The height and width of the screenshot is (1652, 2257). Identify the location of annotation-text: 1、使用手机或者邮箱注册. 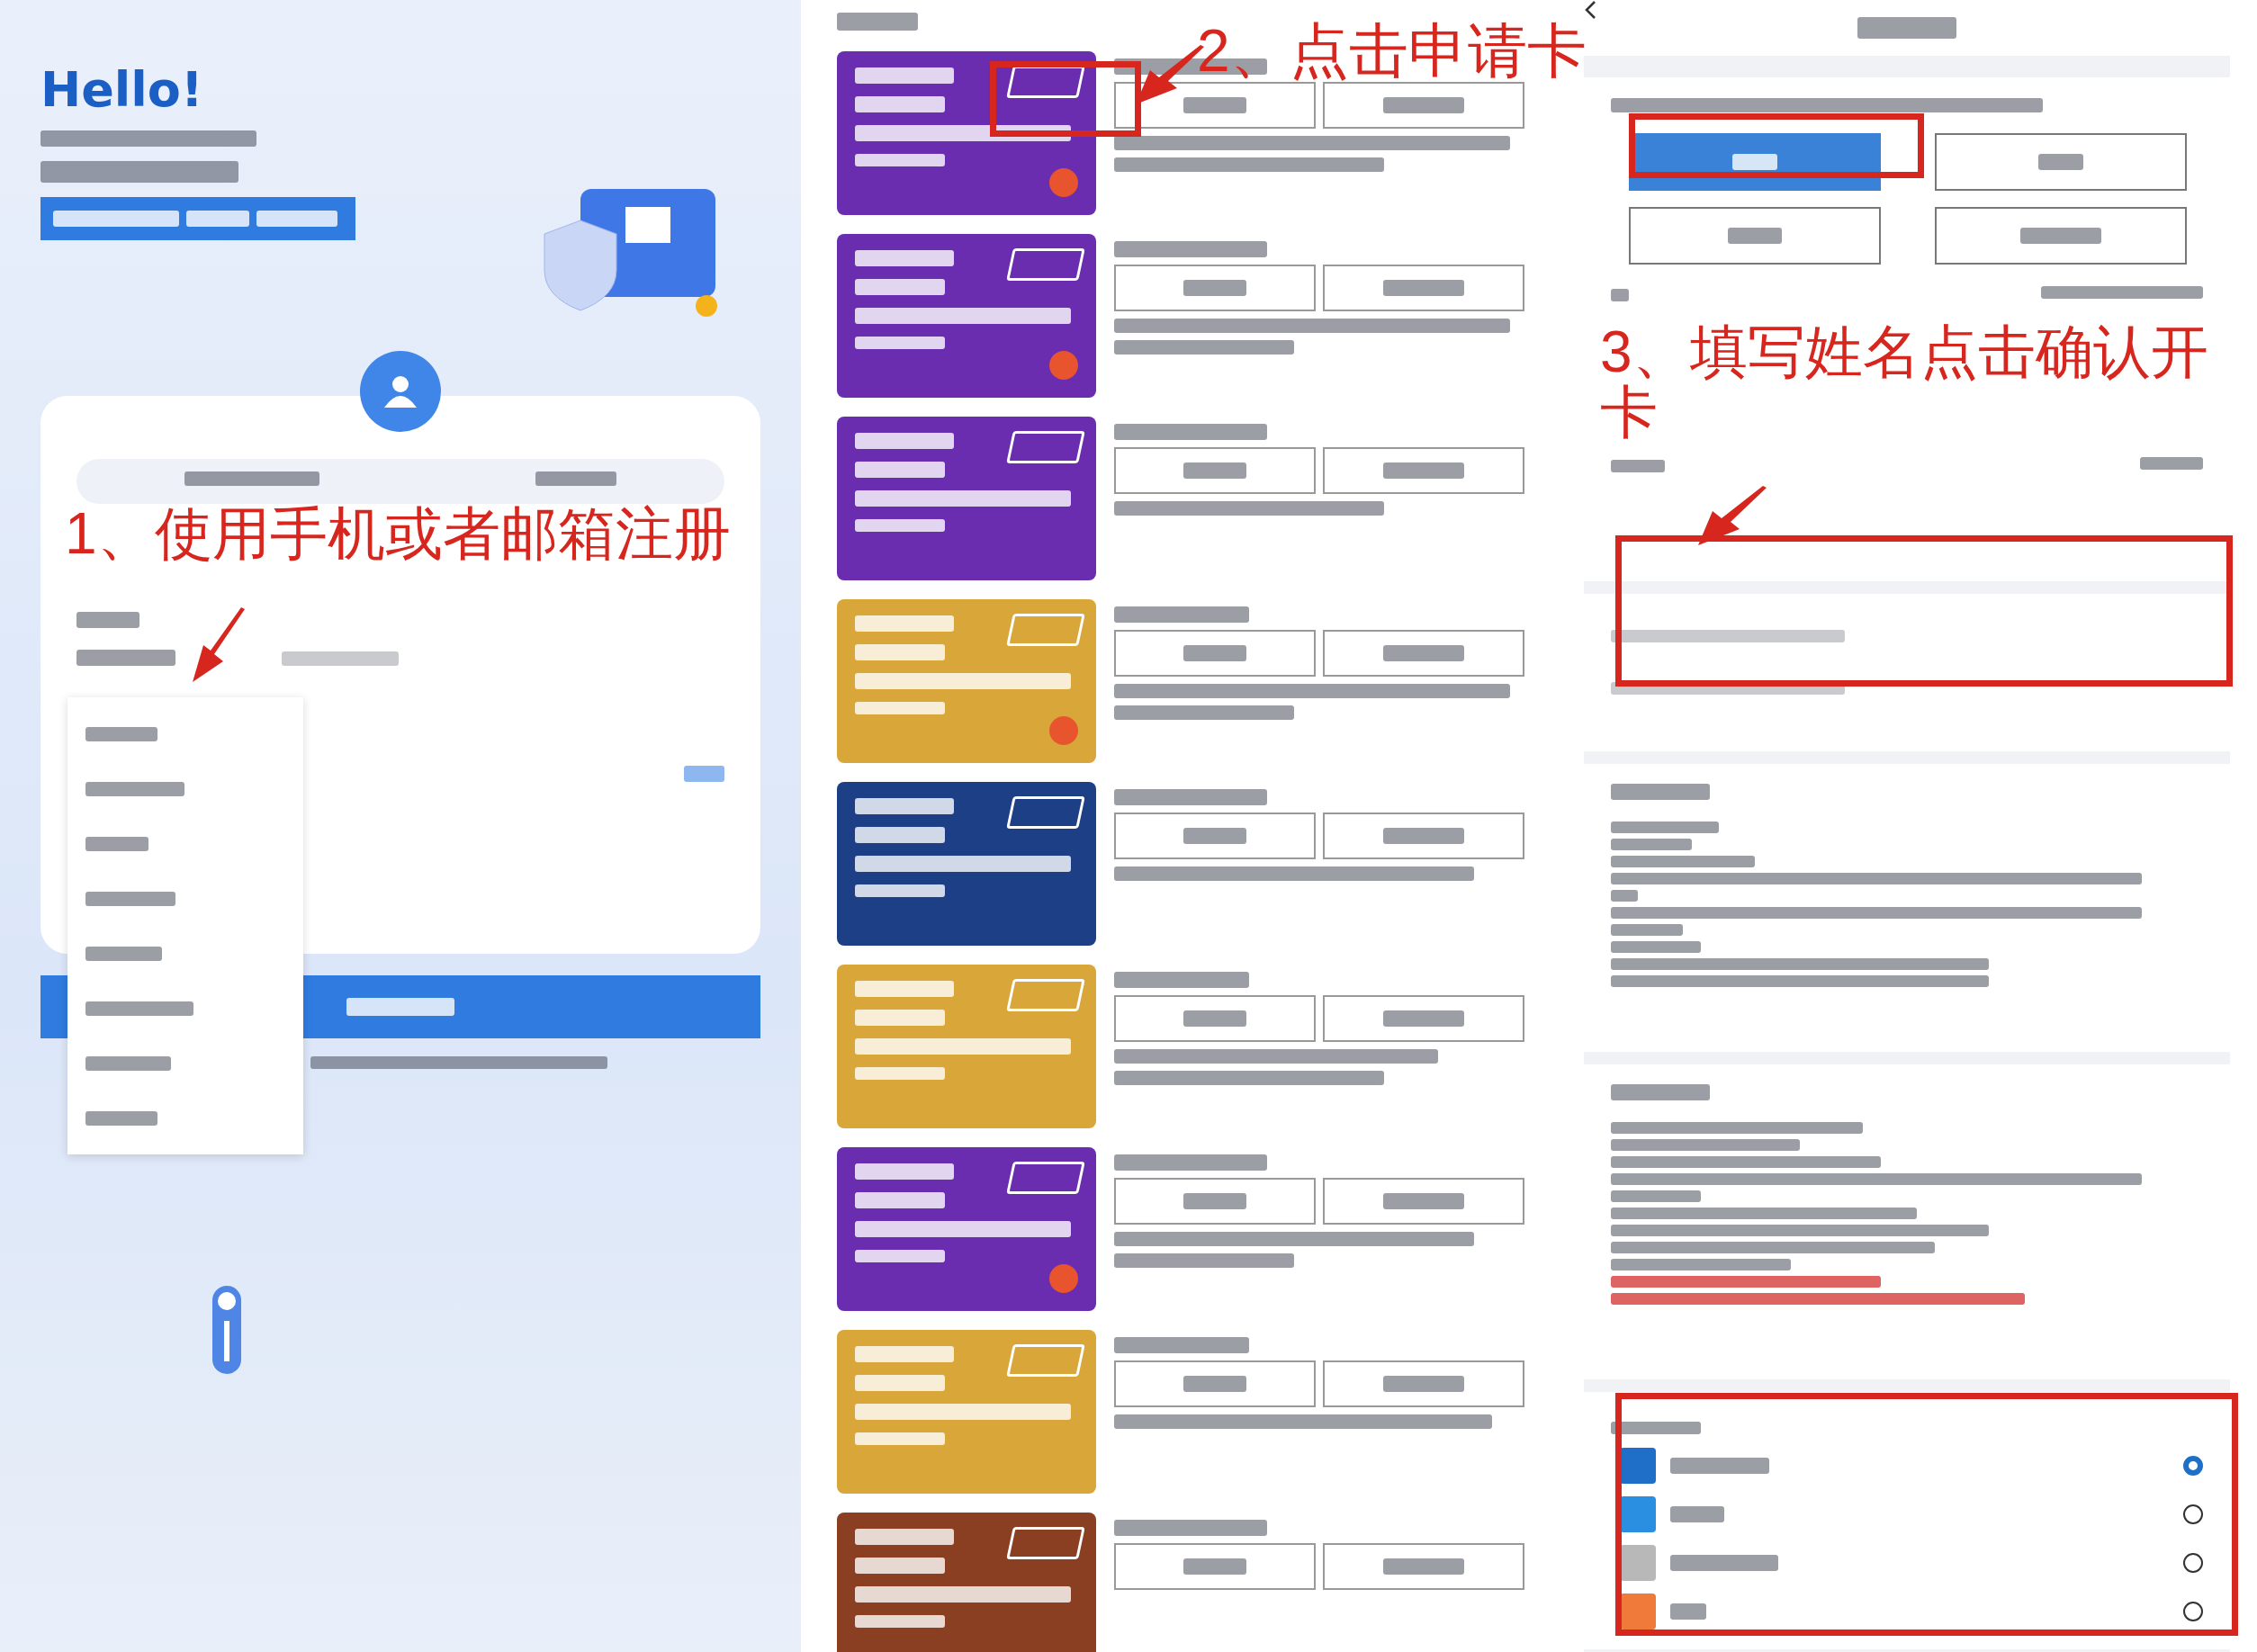
(399, 535).